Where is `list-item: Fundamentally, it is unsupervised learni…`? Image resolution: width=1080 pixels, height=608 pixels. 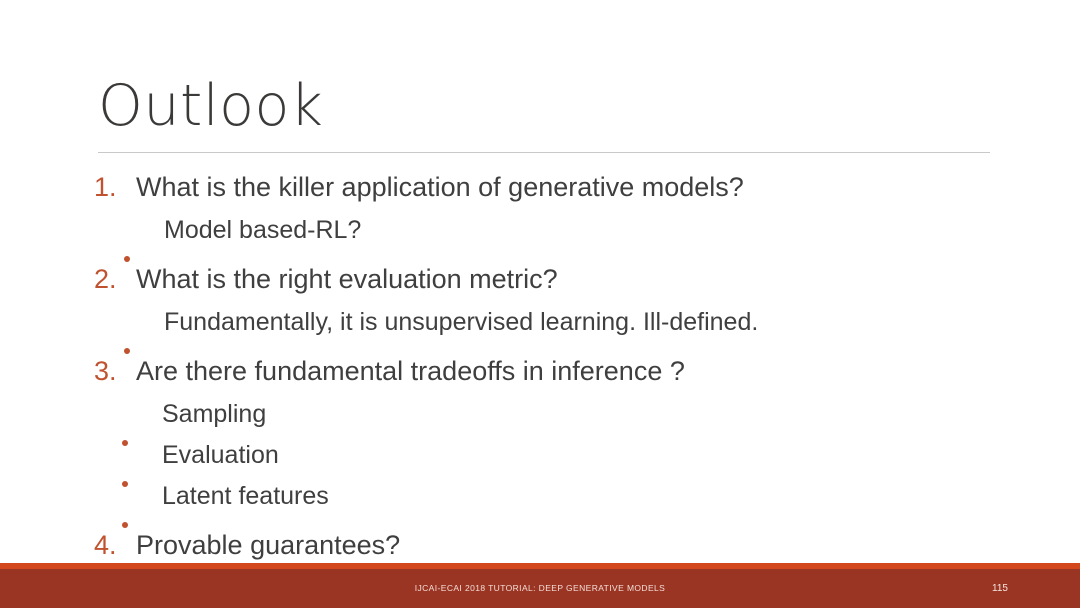
list-item: Fundamentally, it is unsupervised learni… is located at coordinates (544, 328).